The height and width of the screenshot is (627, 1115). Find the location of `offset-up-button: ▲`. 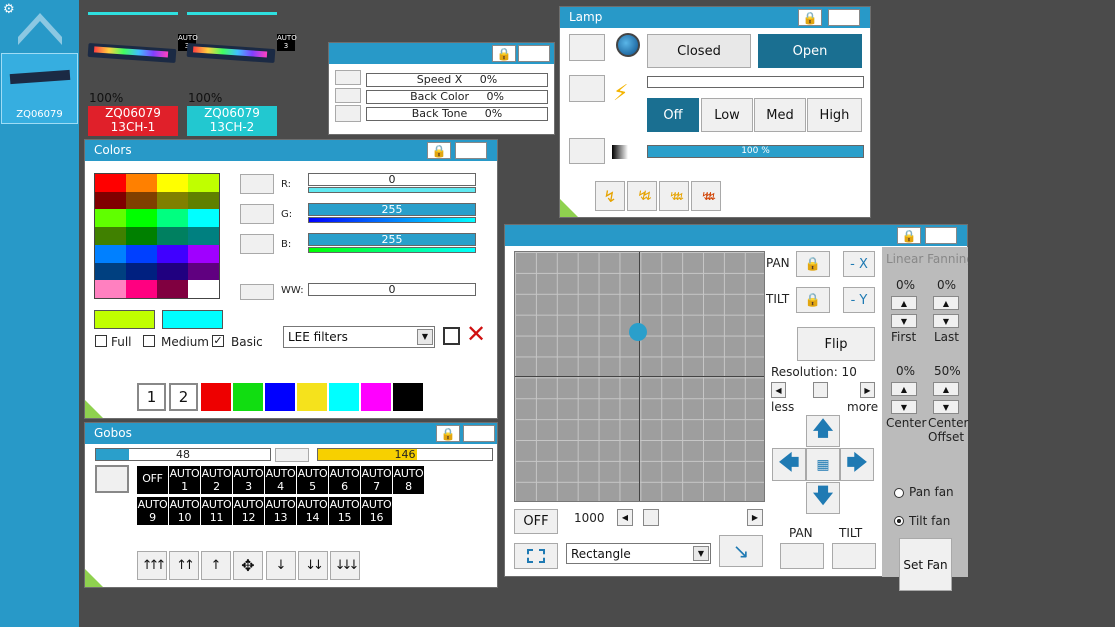

offset-up-button: ▲ is located at coordinates (946, 389).